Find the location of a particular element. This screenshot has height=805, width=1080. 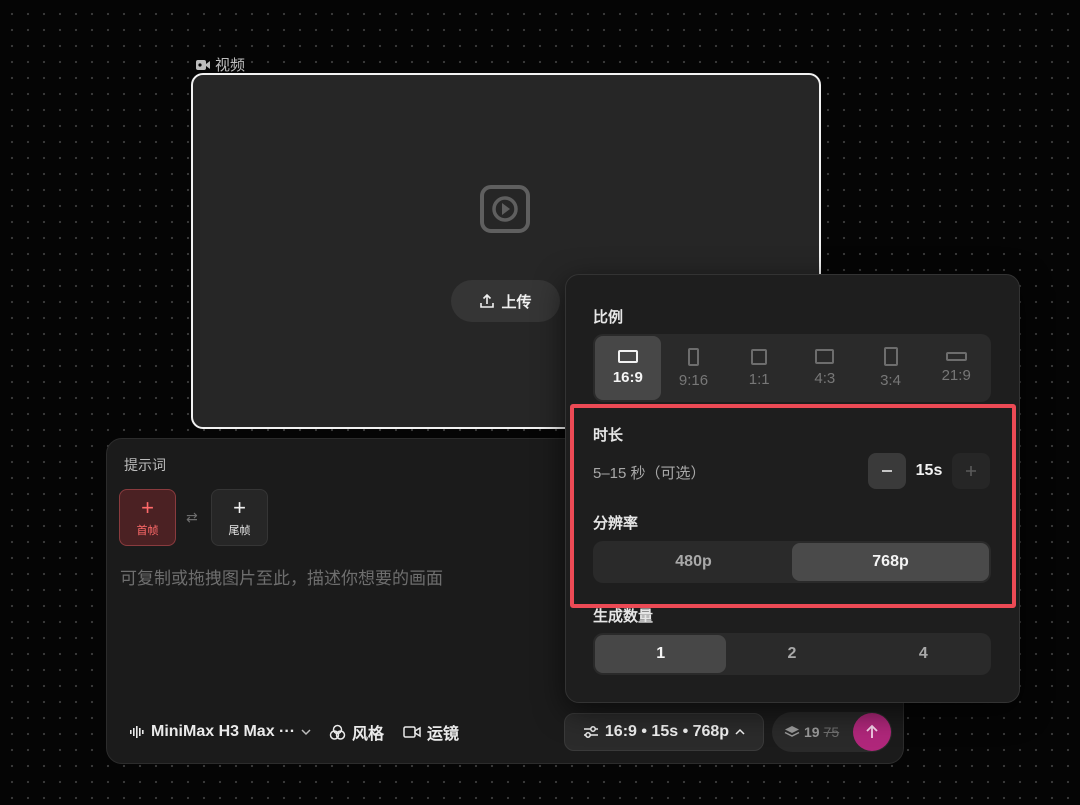

upload-button: 上传 is located at coordinates (505, 301).